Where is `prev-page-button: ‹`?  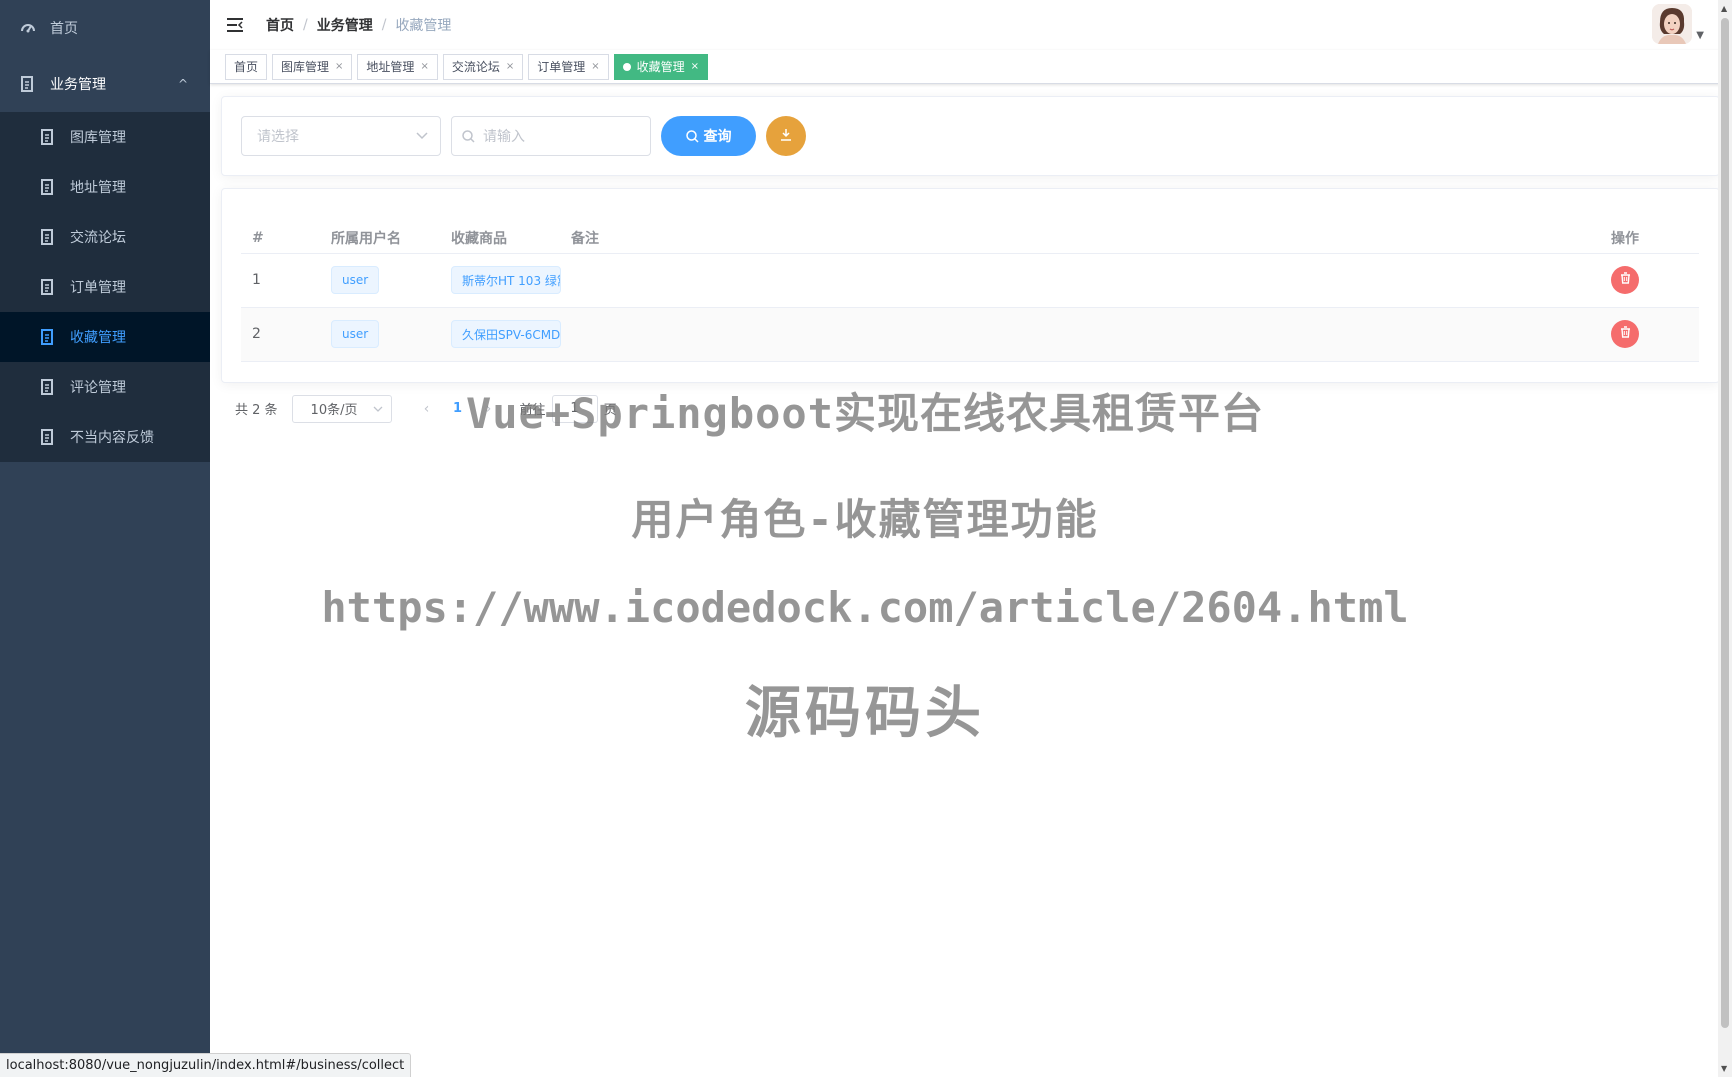
prev-page-button: ‹ is located at coordinates (427, 409).